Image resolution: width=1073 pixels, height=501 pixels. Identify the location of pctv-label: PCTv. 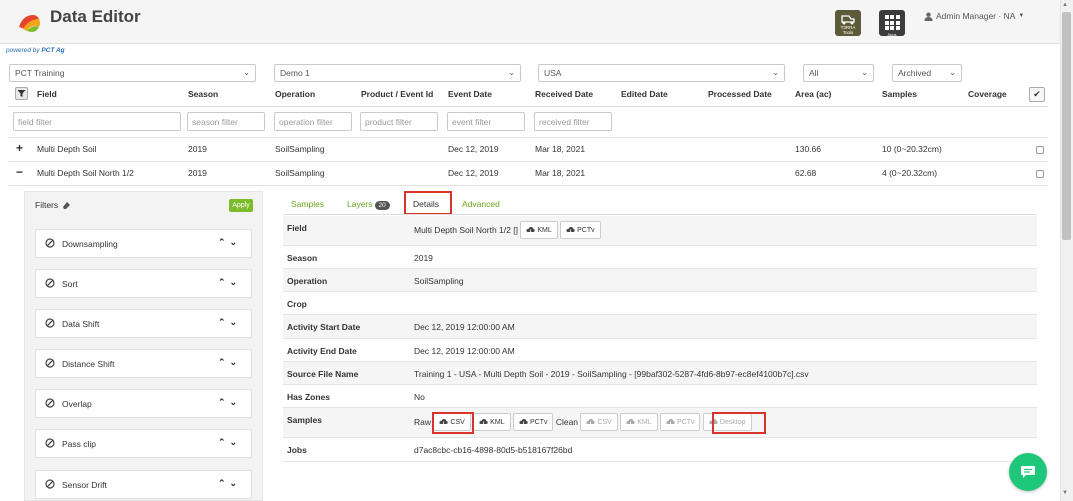
(685, 422).